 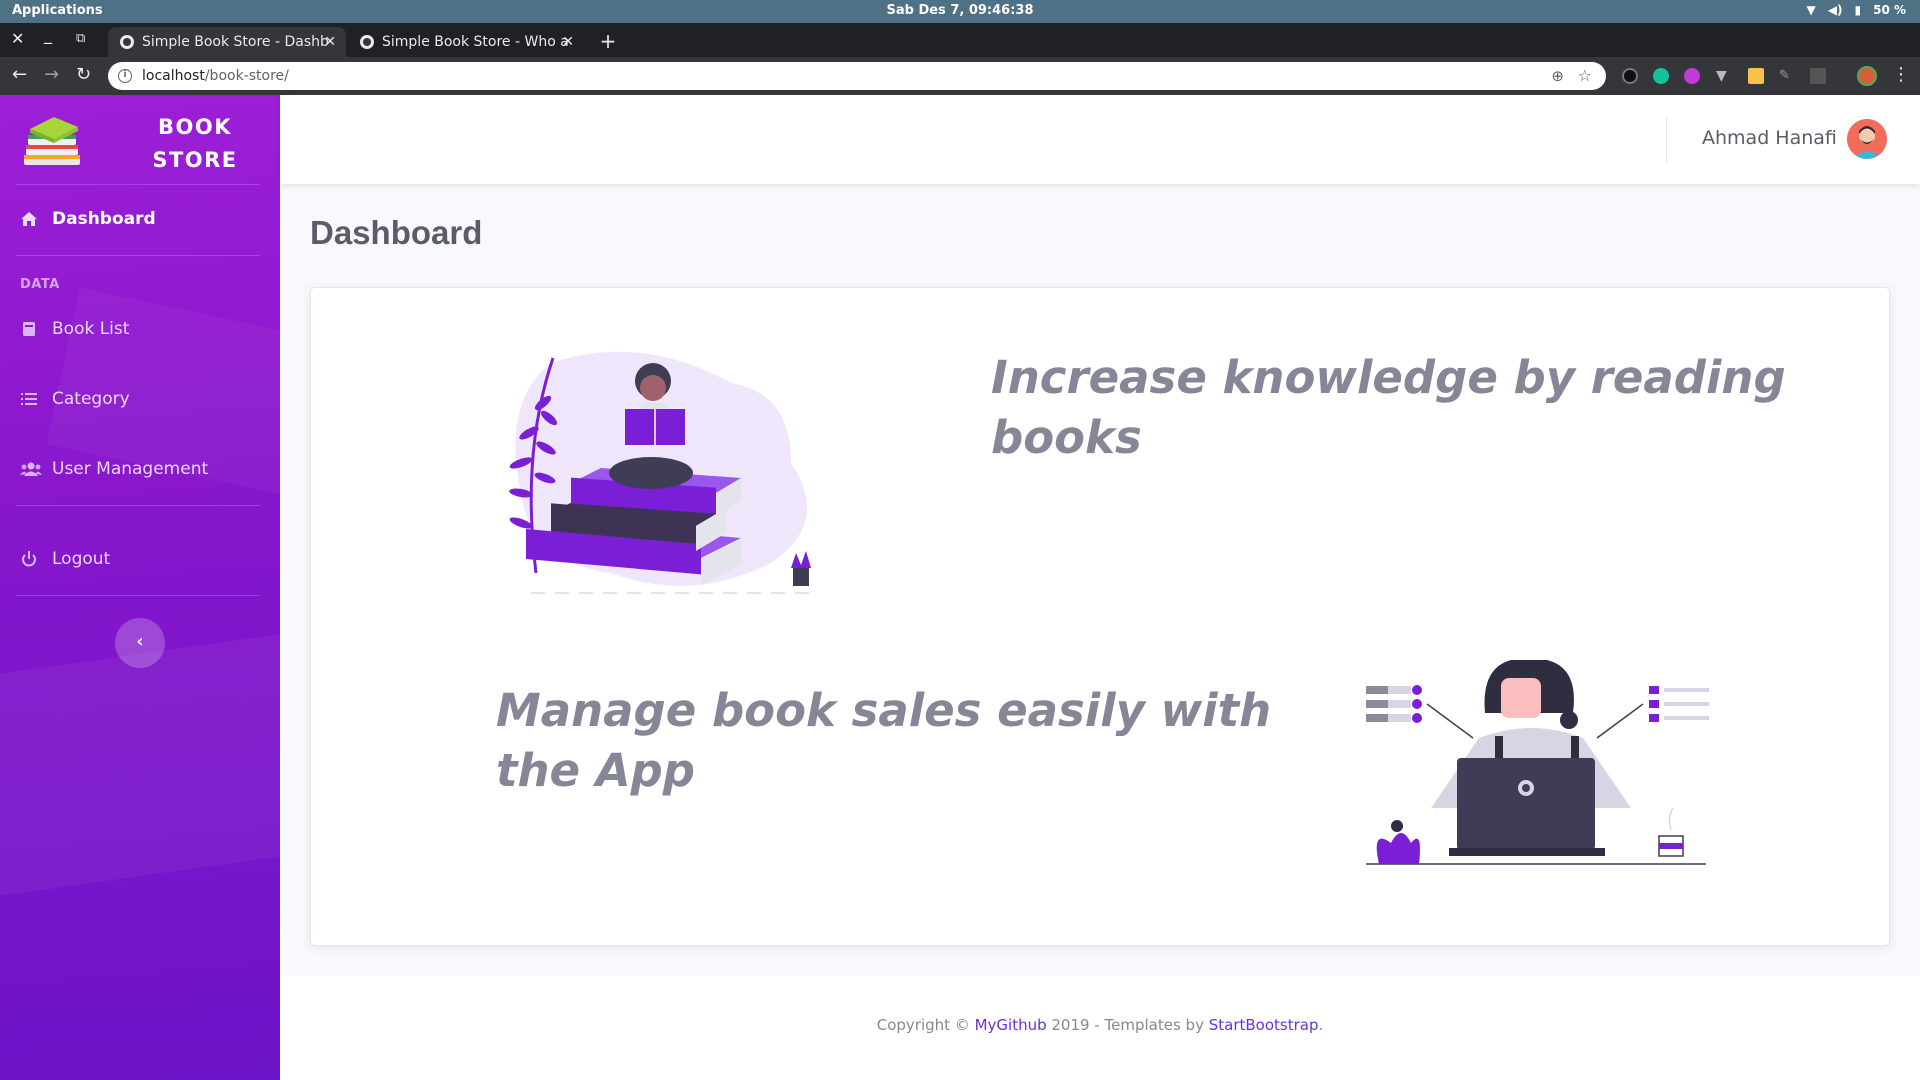 I want to click on power-icon, so click(x=29, y=559).